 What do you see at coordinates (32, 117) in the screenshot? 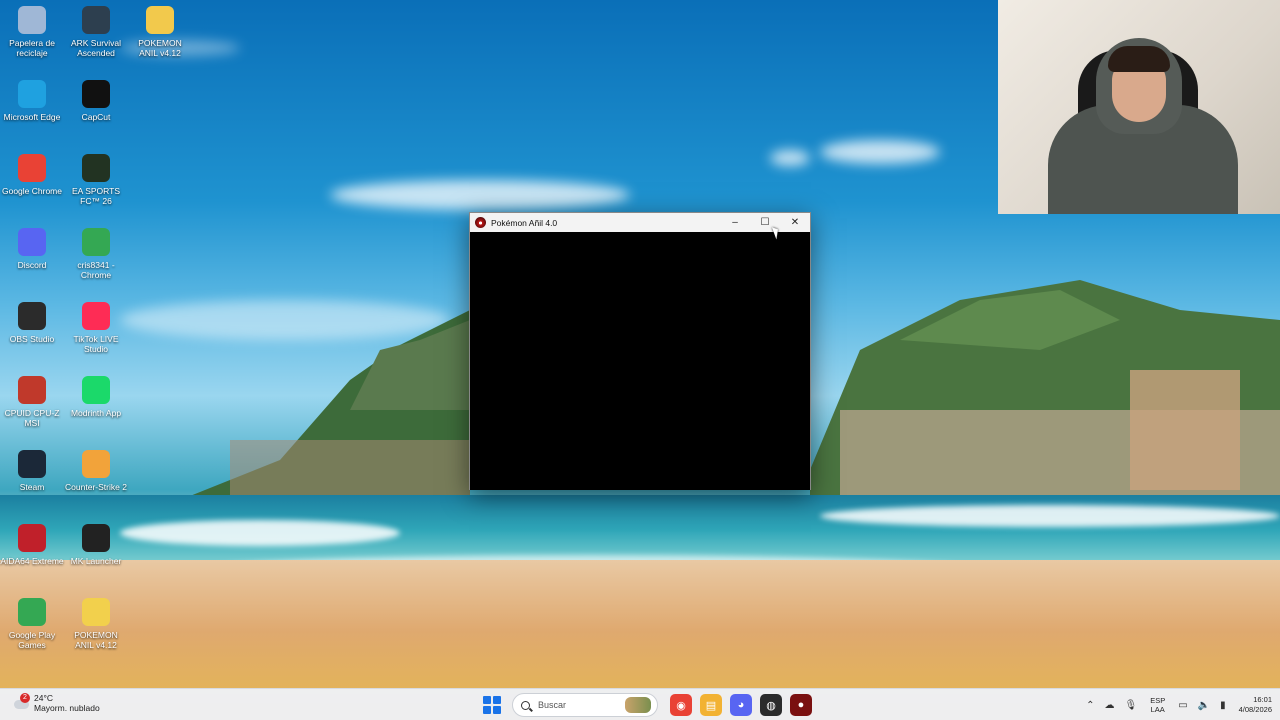
I see `desktop-icon-label: Microsoft Edge` at bounding box center [32, 117].